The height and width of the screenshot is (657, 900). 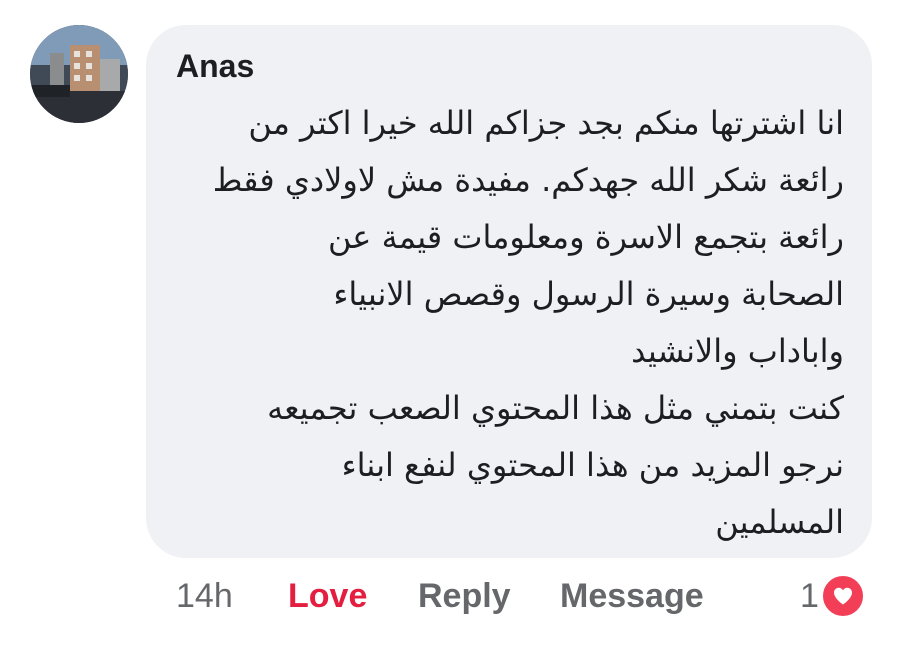 What do you see at coordinates (588, 294) in the screenshot?
I see `comment-line: الصحابة وسيرة الرسول وقصص الانبياء` at bounding box center [588, 294].